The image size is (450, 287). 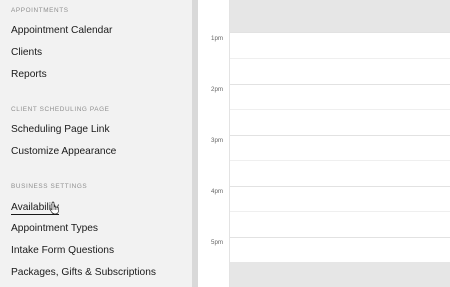 I want to click on time-column: 1pm 2pm 3pm 4pm 5pm, so click(x=214, y=143).